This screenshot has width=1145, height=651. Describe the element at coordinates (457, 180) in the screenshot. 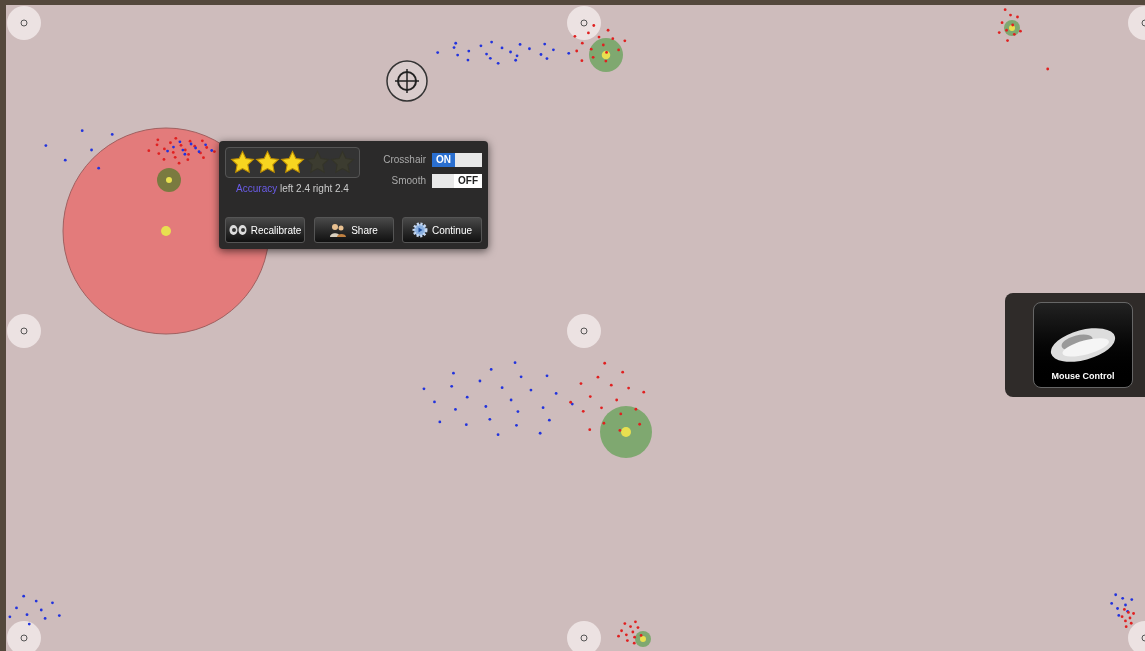

I see `toggle-switch: OFF` at that location.